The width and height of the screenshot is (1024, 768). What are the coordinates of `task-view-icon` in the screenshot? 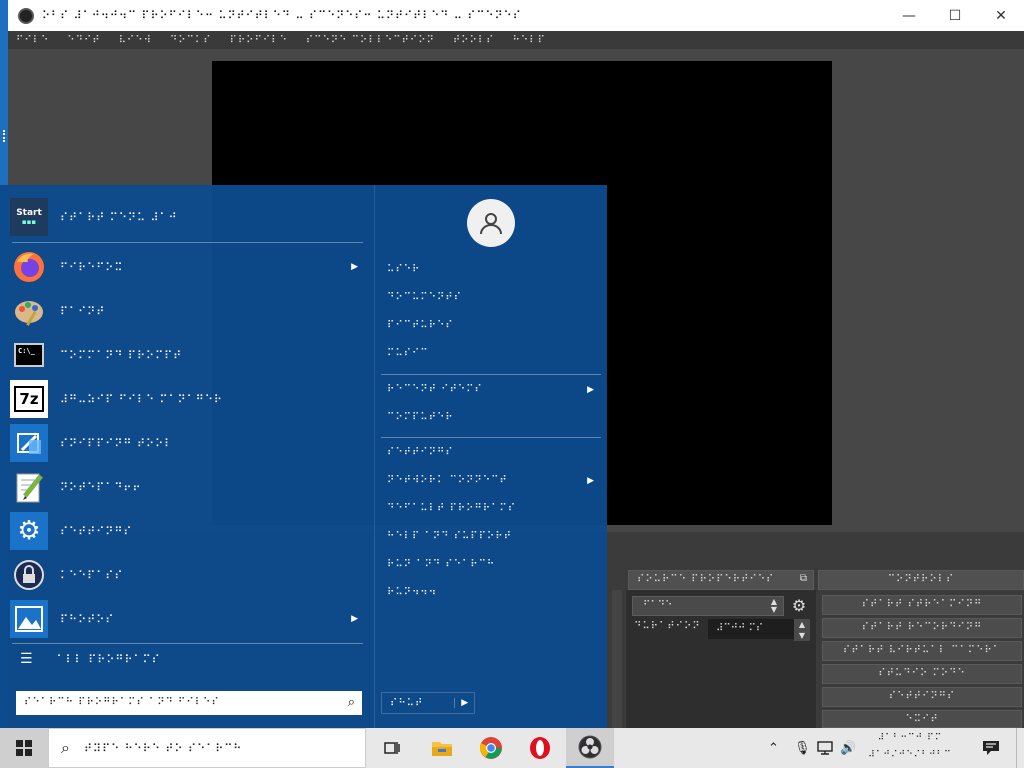 It's located at (392, 748).